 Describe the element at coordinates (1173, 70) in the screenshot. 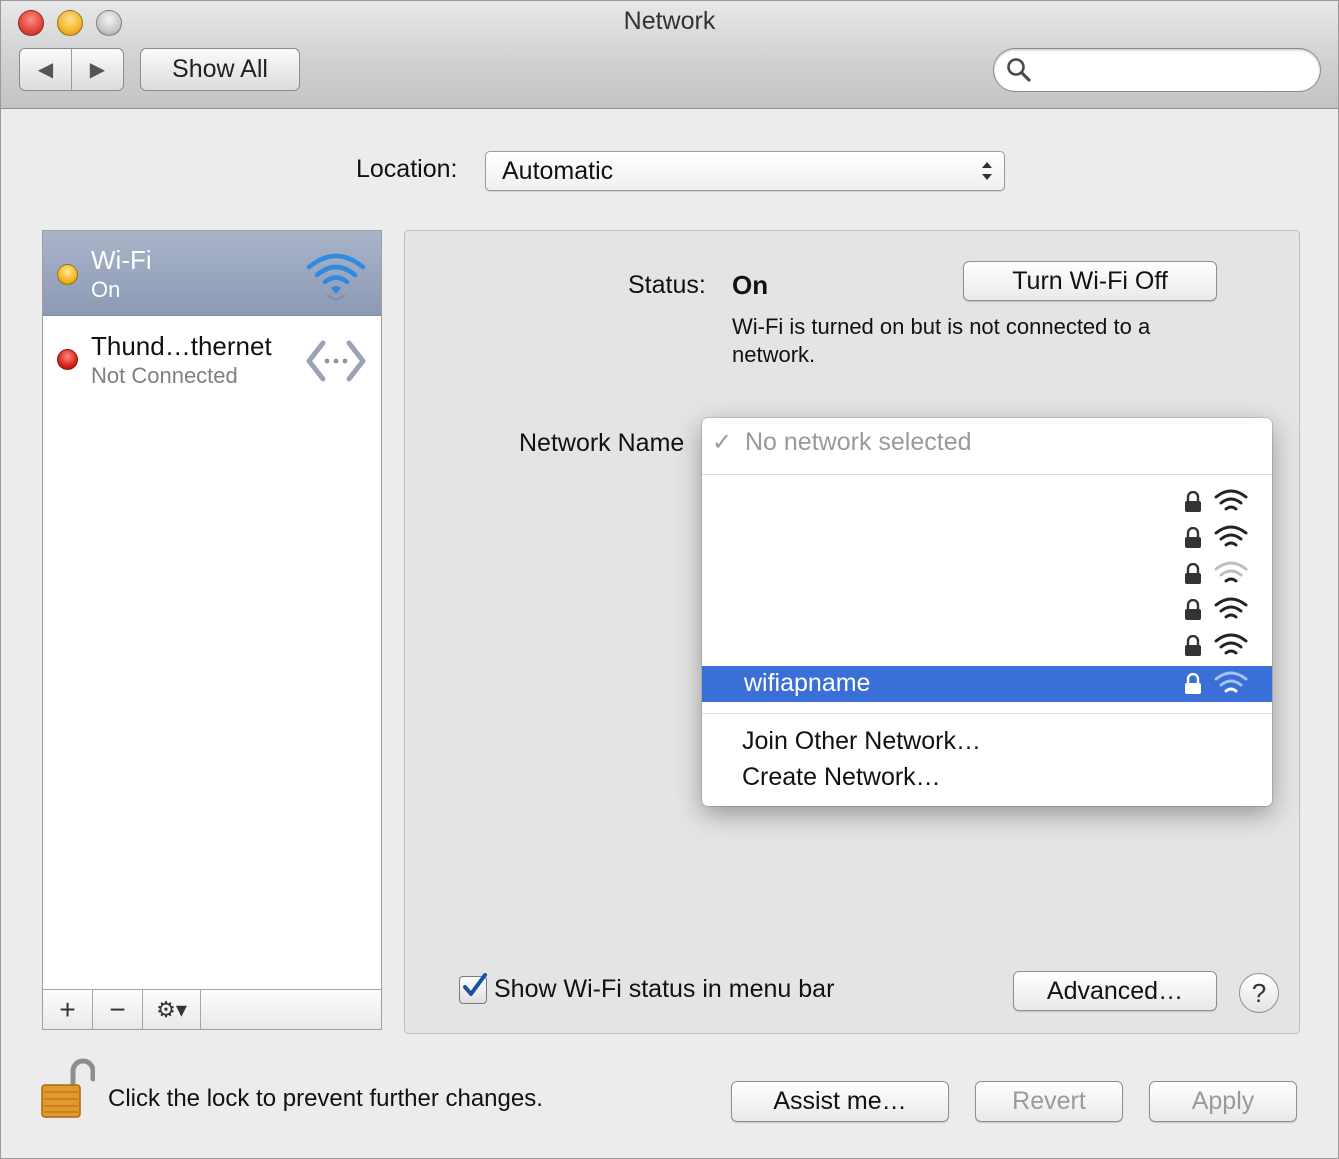

I see `search-input` at that location.